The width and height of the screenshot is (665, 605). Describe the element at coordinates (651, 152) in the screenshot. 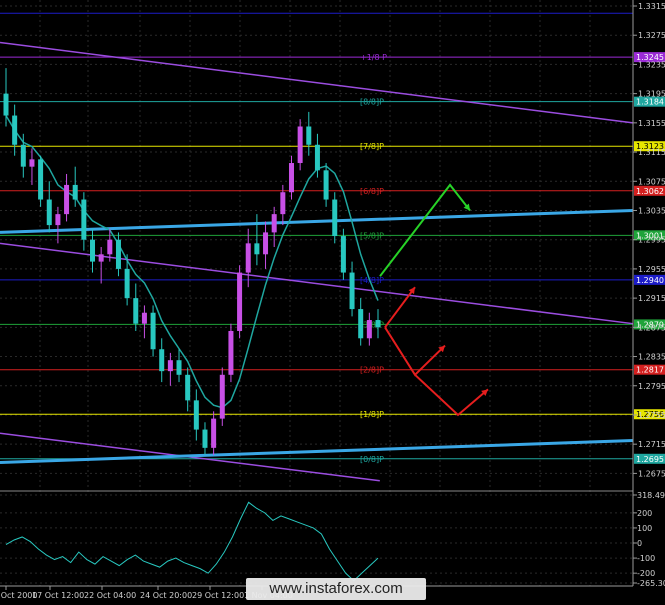

I see `y-tick-label: 1.3115` at that location.